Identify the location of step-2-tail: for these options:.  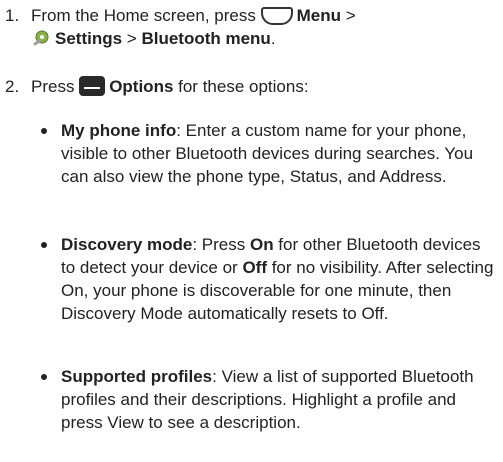
(241, 86).